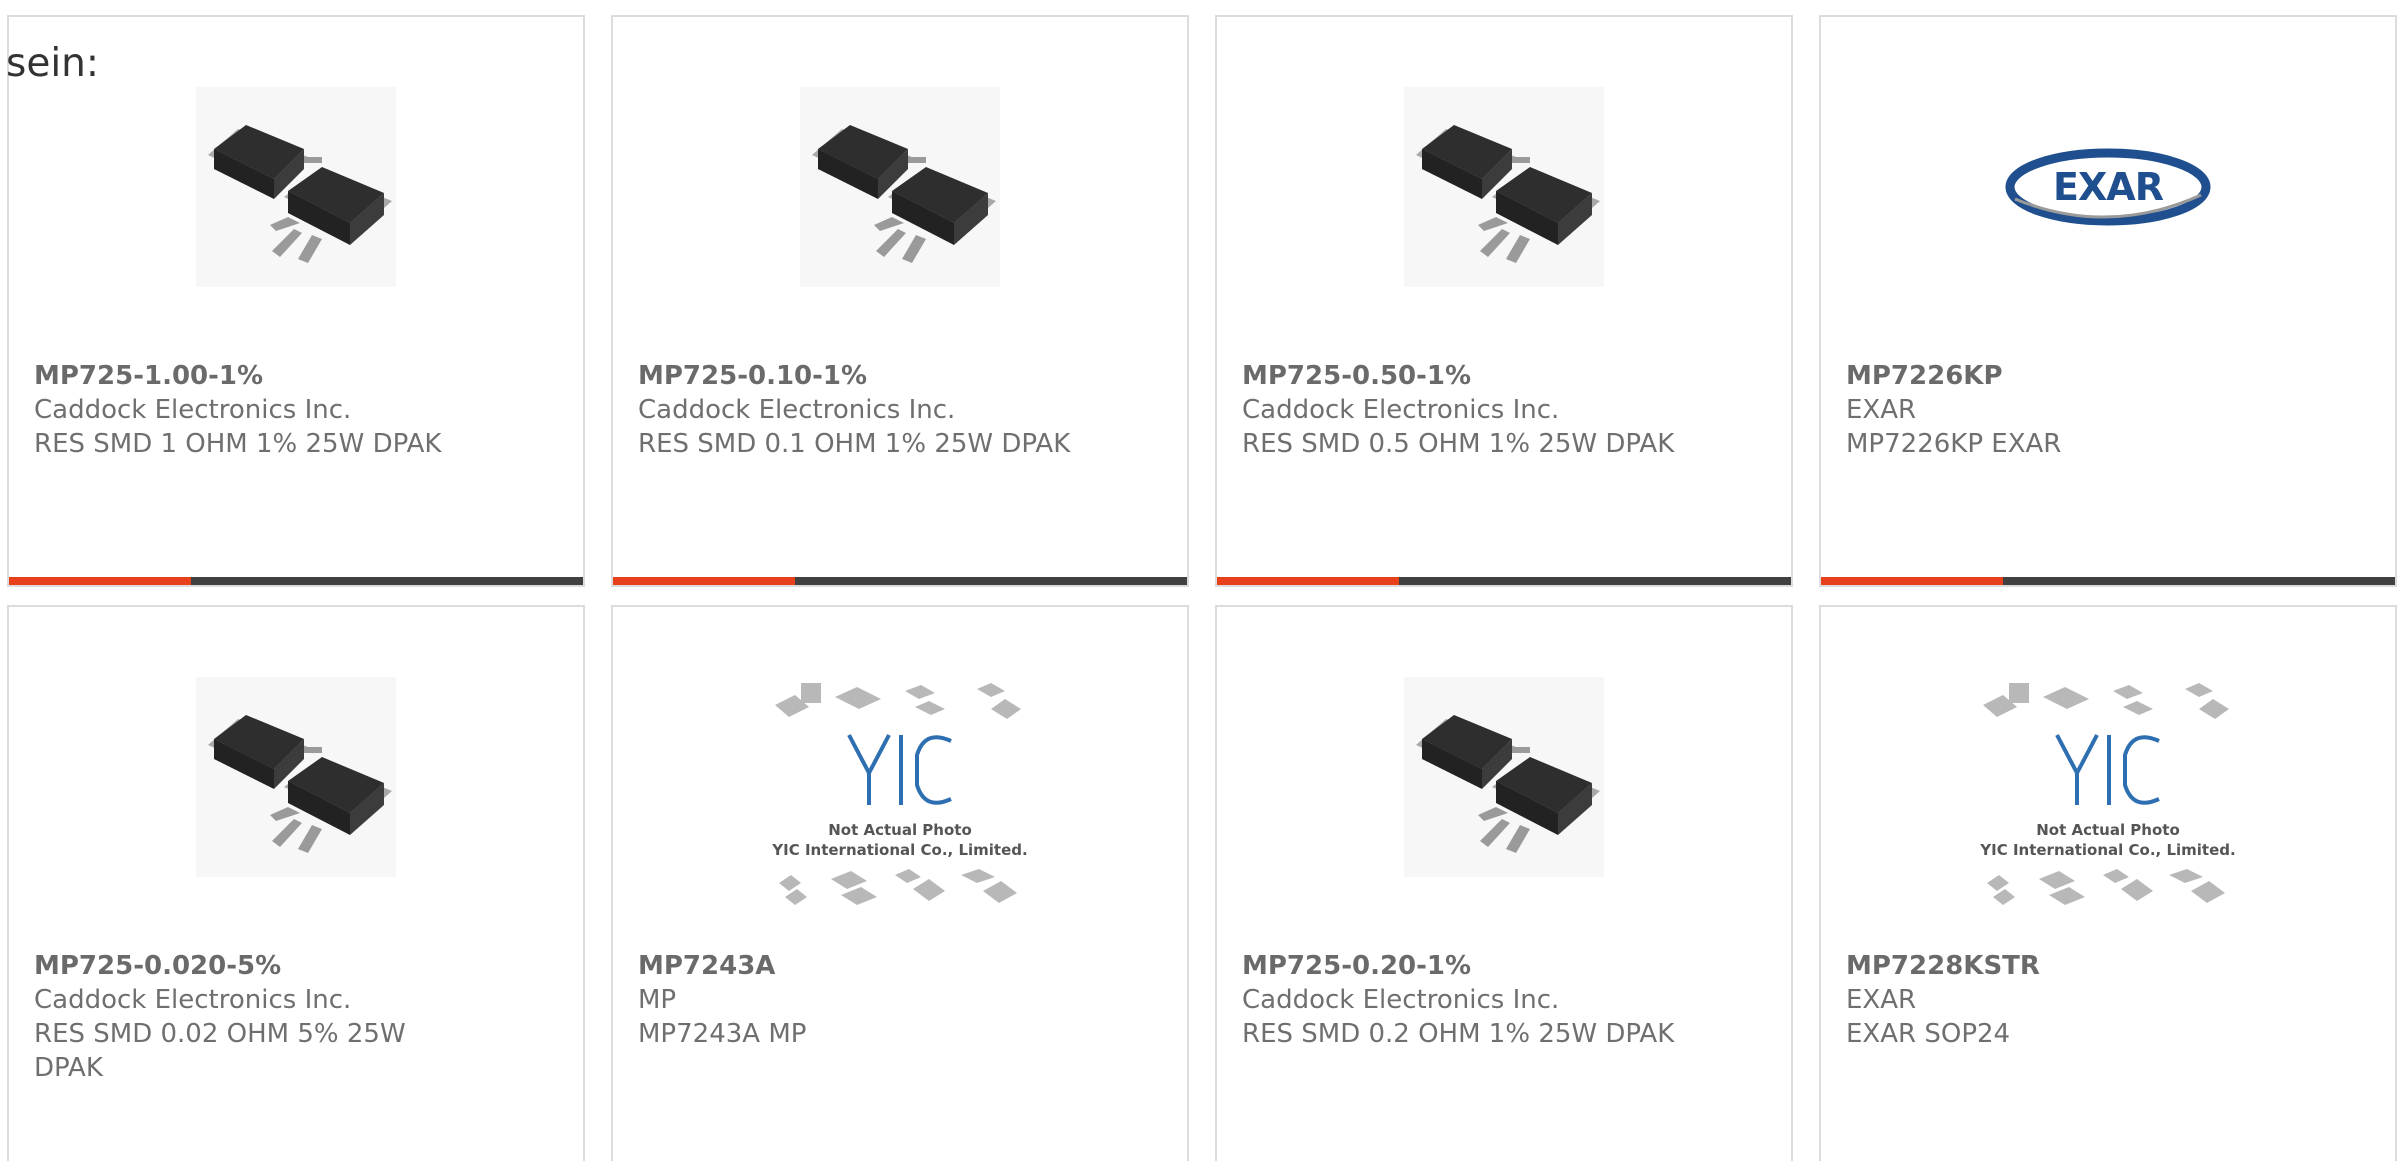 This screenshot has height=1161, width=2400. Describe the element at coordinates (722, 1034) in the screenshot. I see `description: MP7243A MP` at that location.